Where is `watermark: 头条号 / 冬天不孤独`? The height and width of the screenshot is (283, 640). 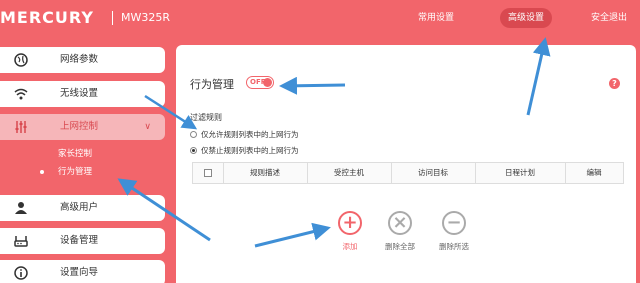 watermark: 头条号 / 冬天不孤独 is located at coordinates (591, 275).